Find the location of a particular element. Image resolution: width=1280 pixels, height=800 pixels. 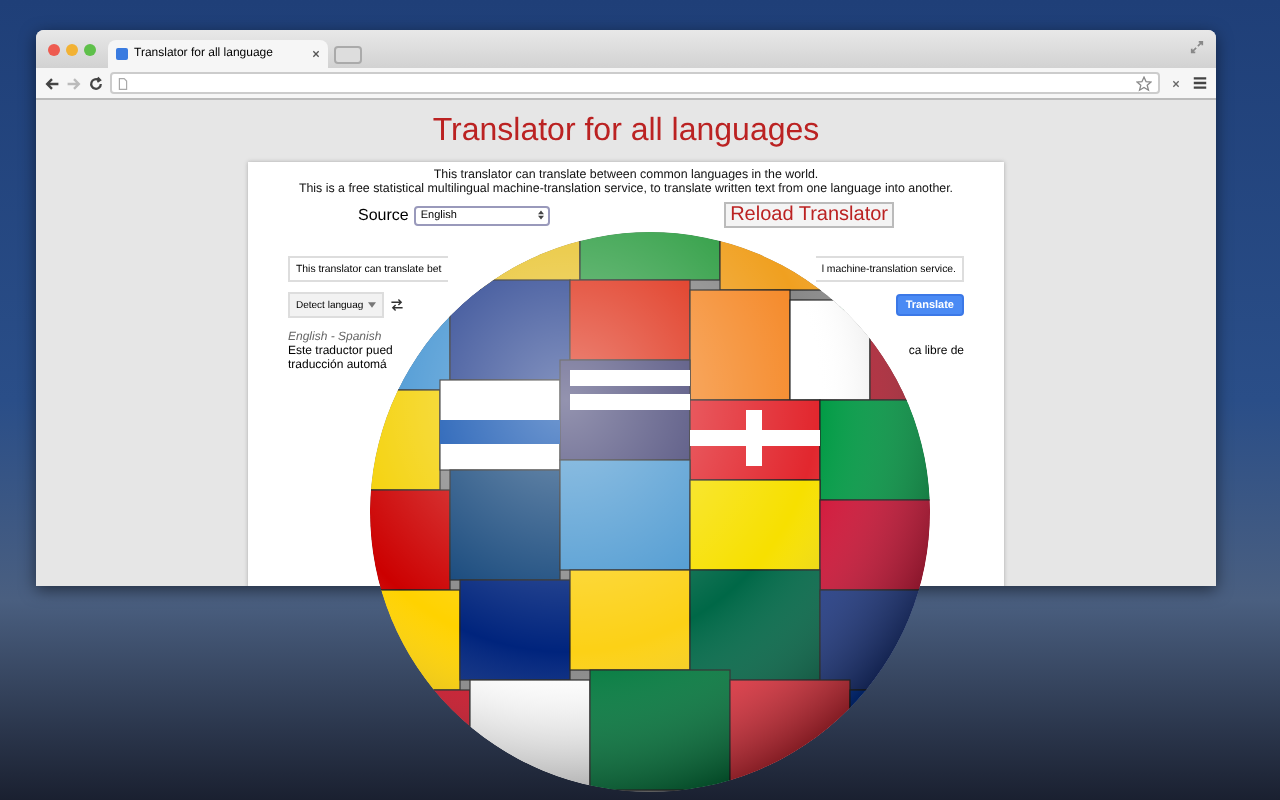

page-title: Translator for all languages is located at coordinates (626, 132).